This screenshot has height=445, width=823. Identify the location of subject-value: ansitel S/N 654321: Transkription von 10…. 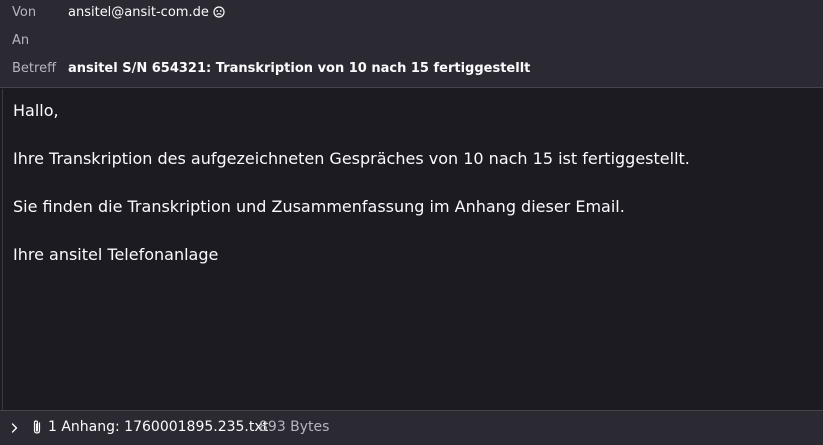
(299, 68).